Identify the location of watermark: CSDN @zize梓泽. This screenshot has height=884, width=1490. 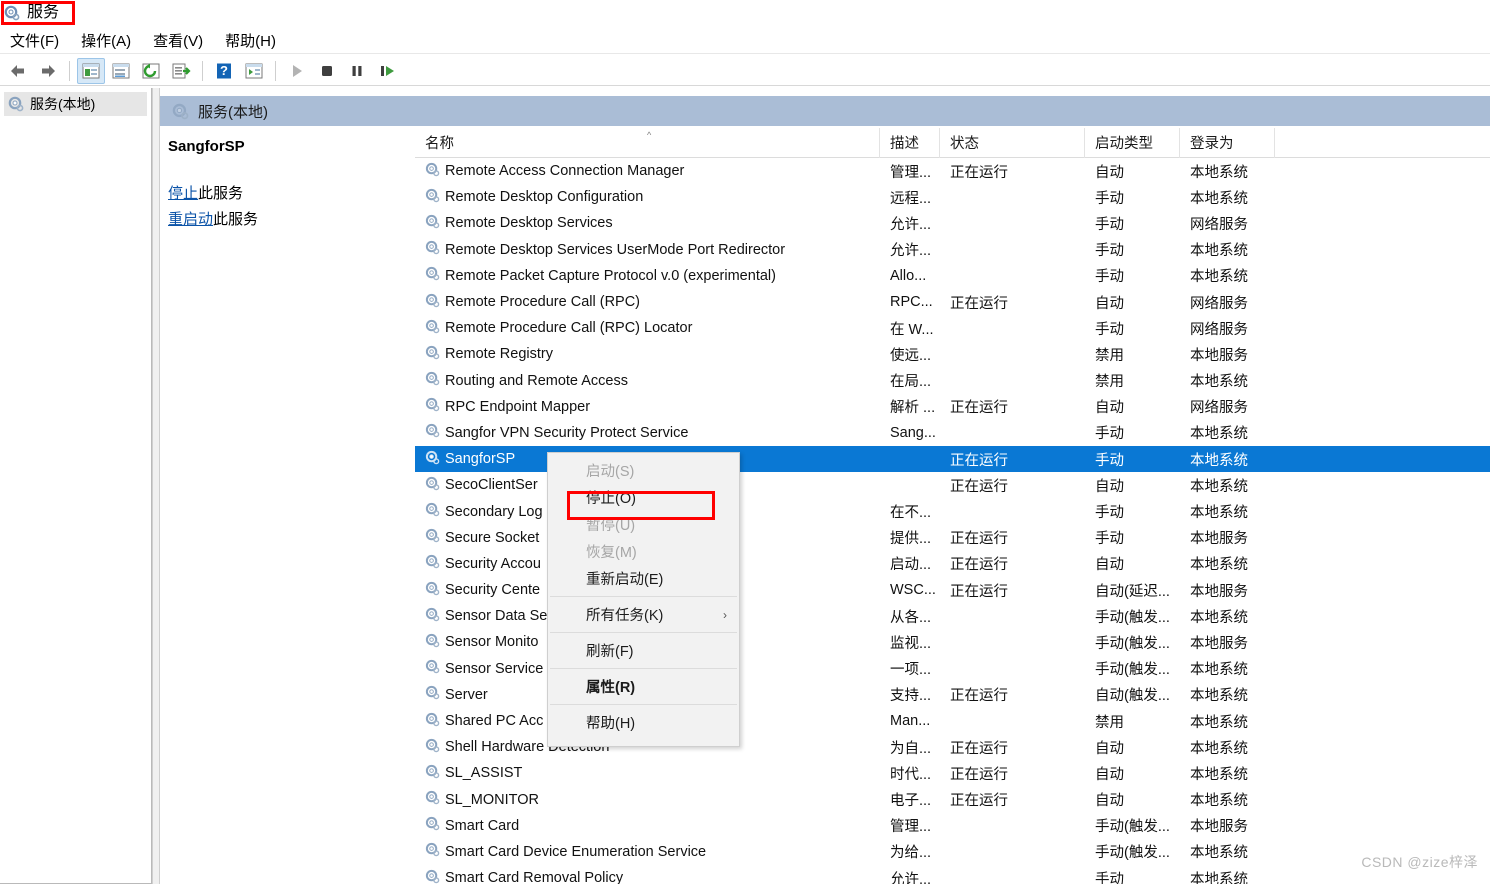
(1419, 862).